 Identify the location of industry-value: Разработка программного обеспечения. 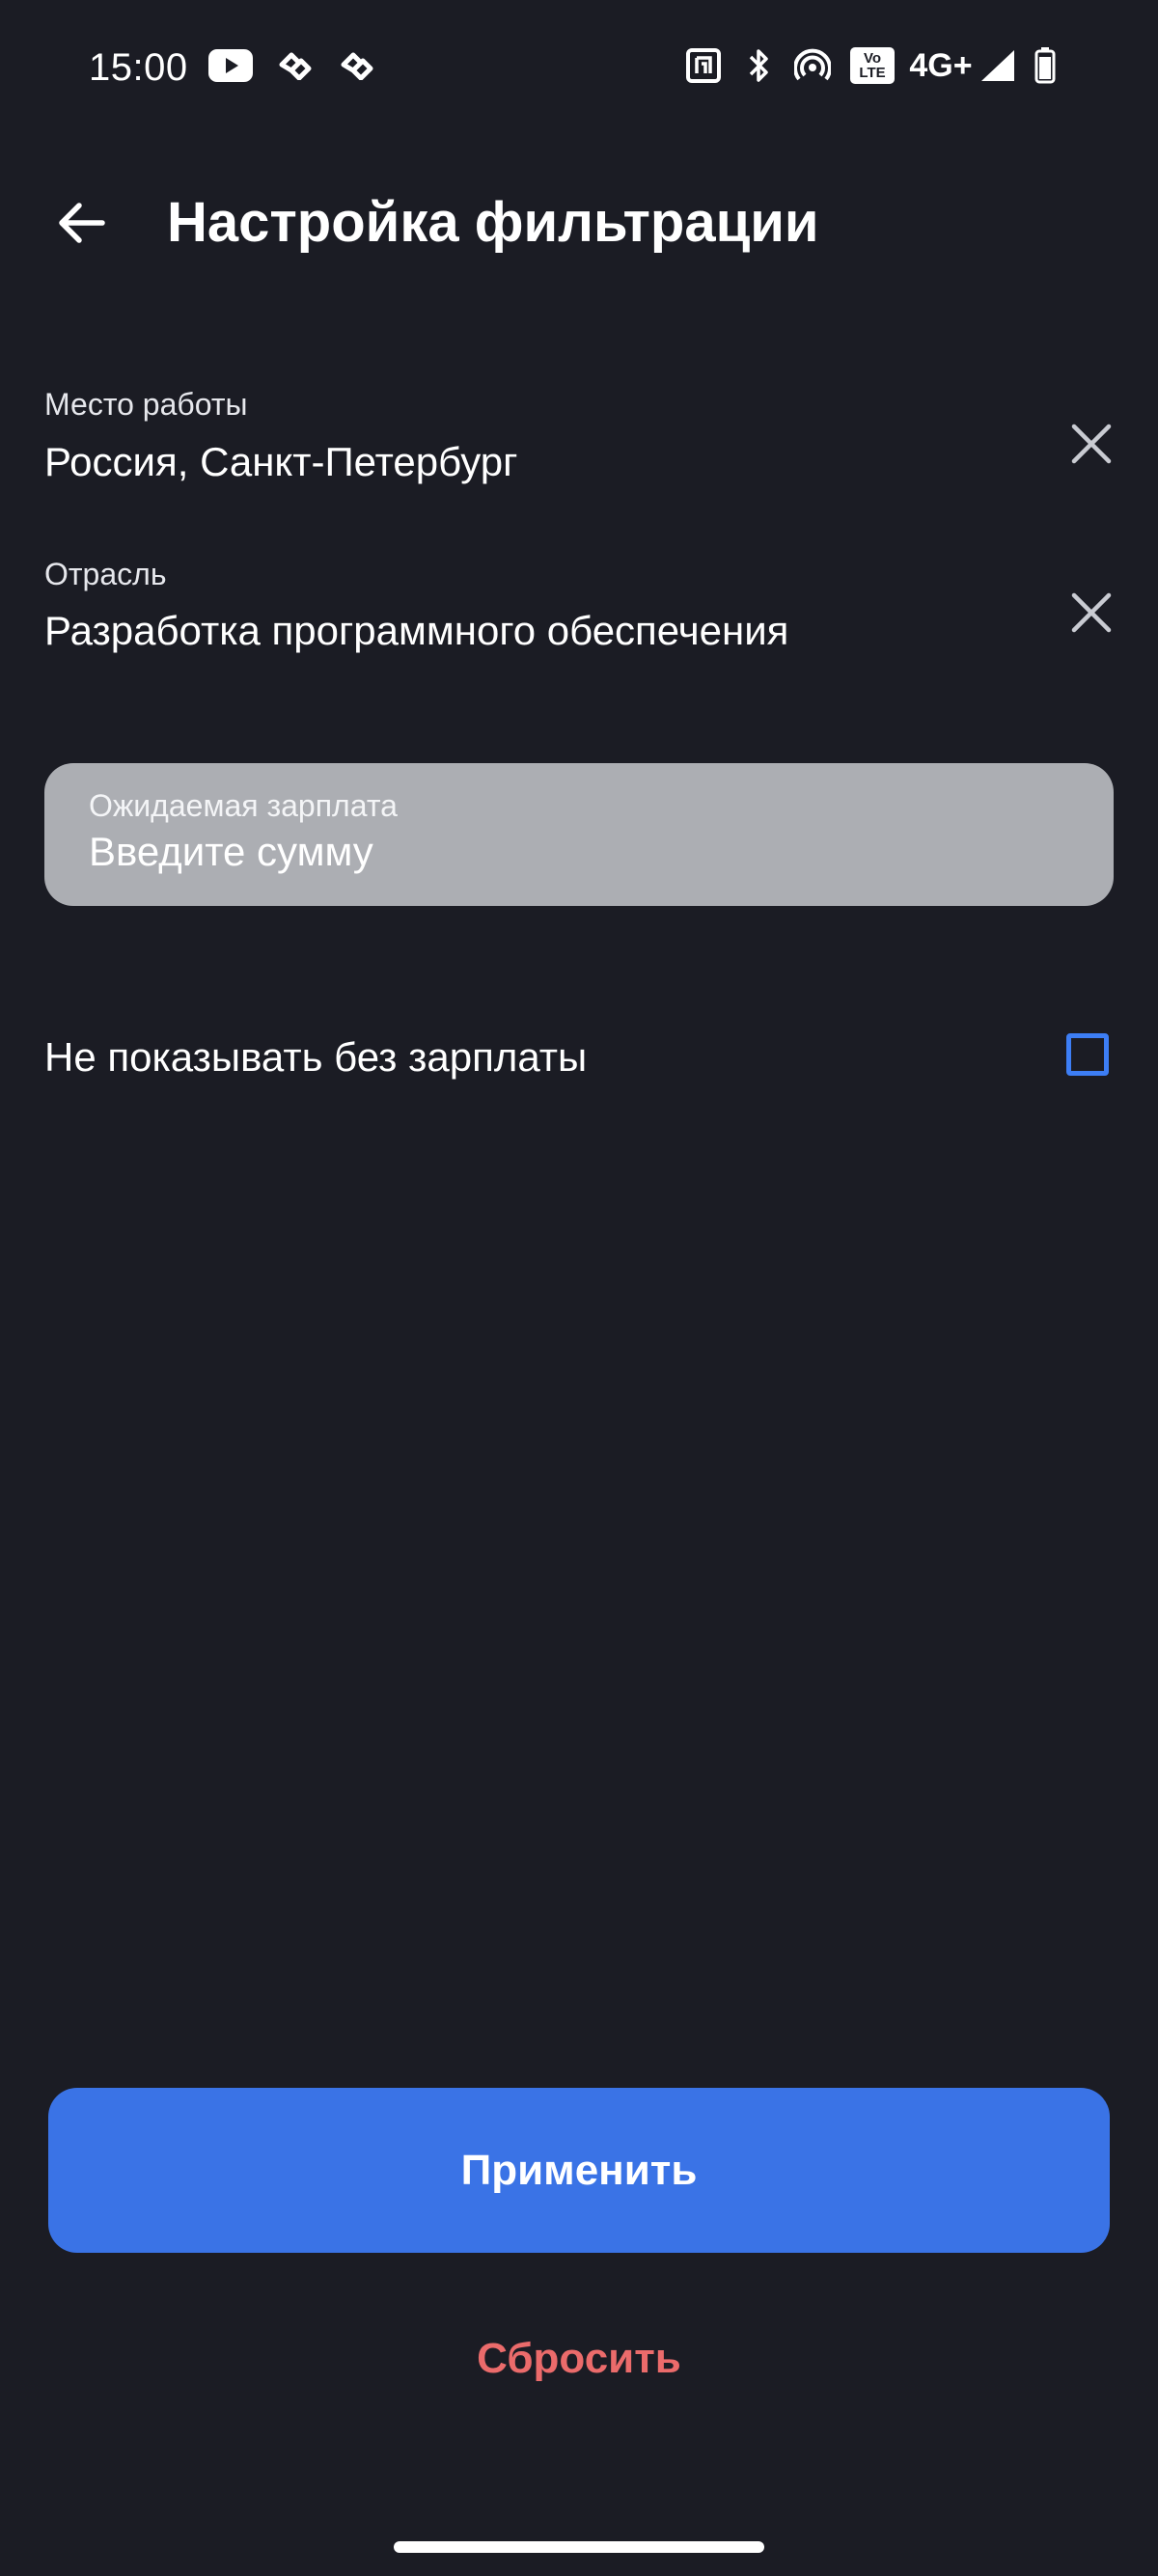
(416, 631).